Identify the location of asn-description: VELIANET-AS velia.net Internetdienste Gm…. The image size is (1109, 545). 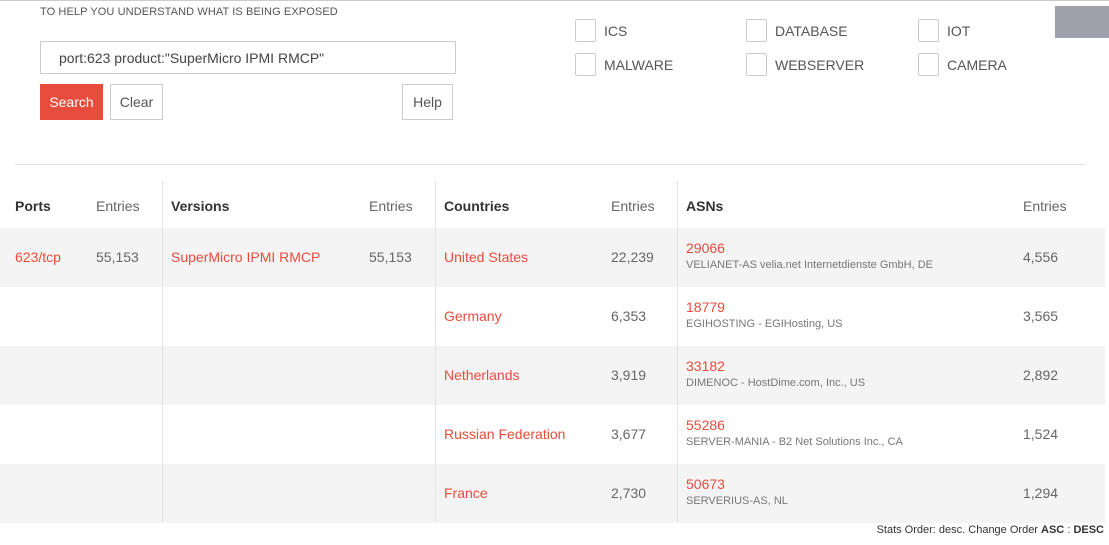
(810, 265).